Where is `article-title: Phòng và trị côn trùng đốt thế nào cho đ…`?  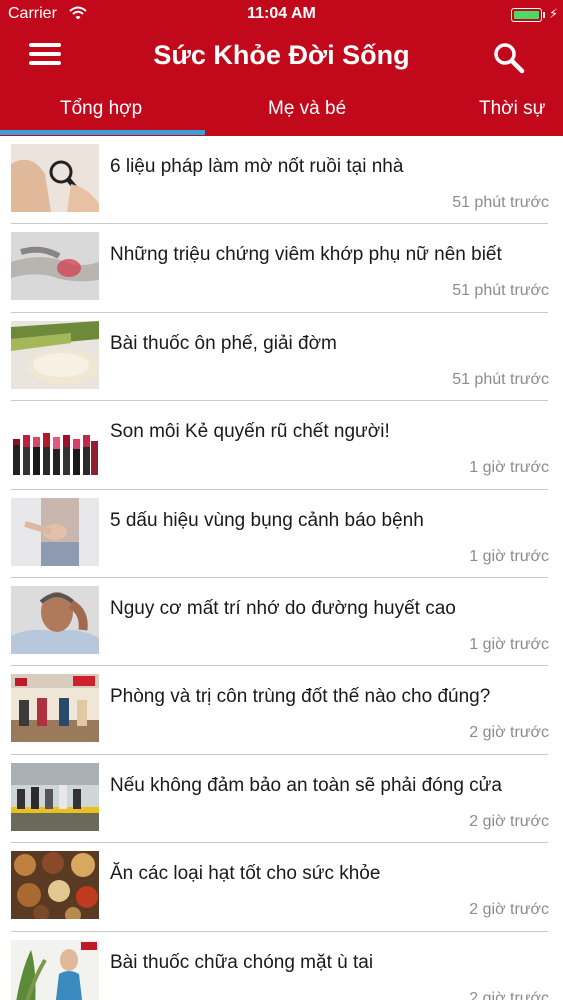
article-title: Phòng và trị côn trùng đốt thế nào cho đ… is located at coordinates (300, 697).